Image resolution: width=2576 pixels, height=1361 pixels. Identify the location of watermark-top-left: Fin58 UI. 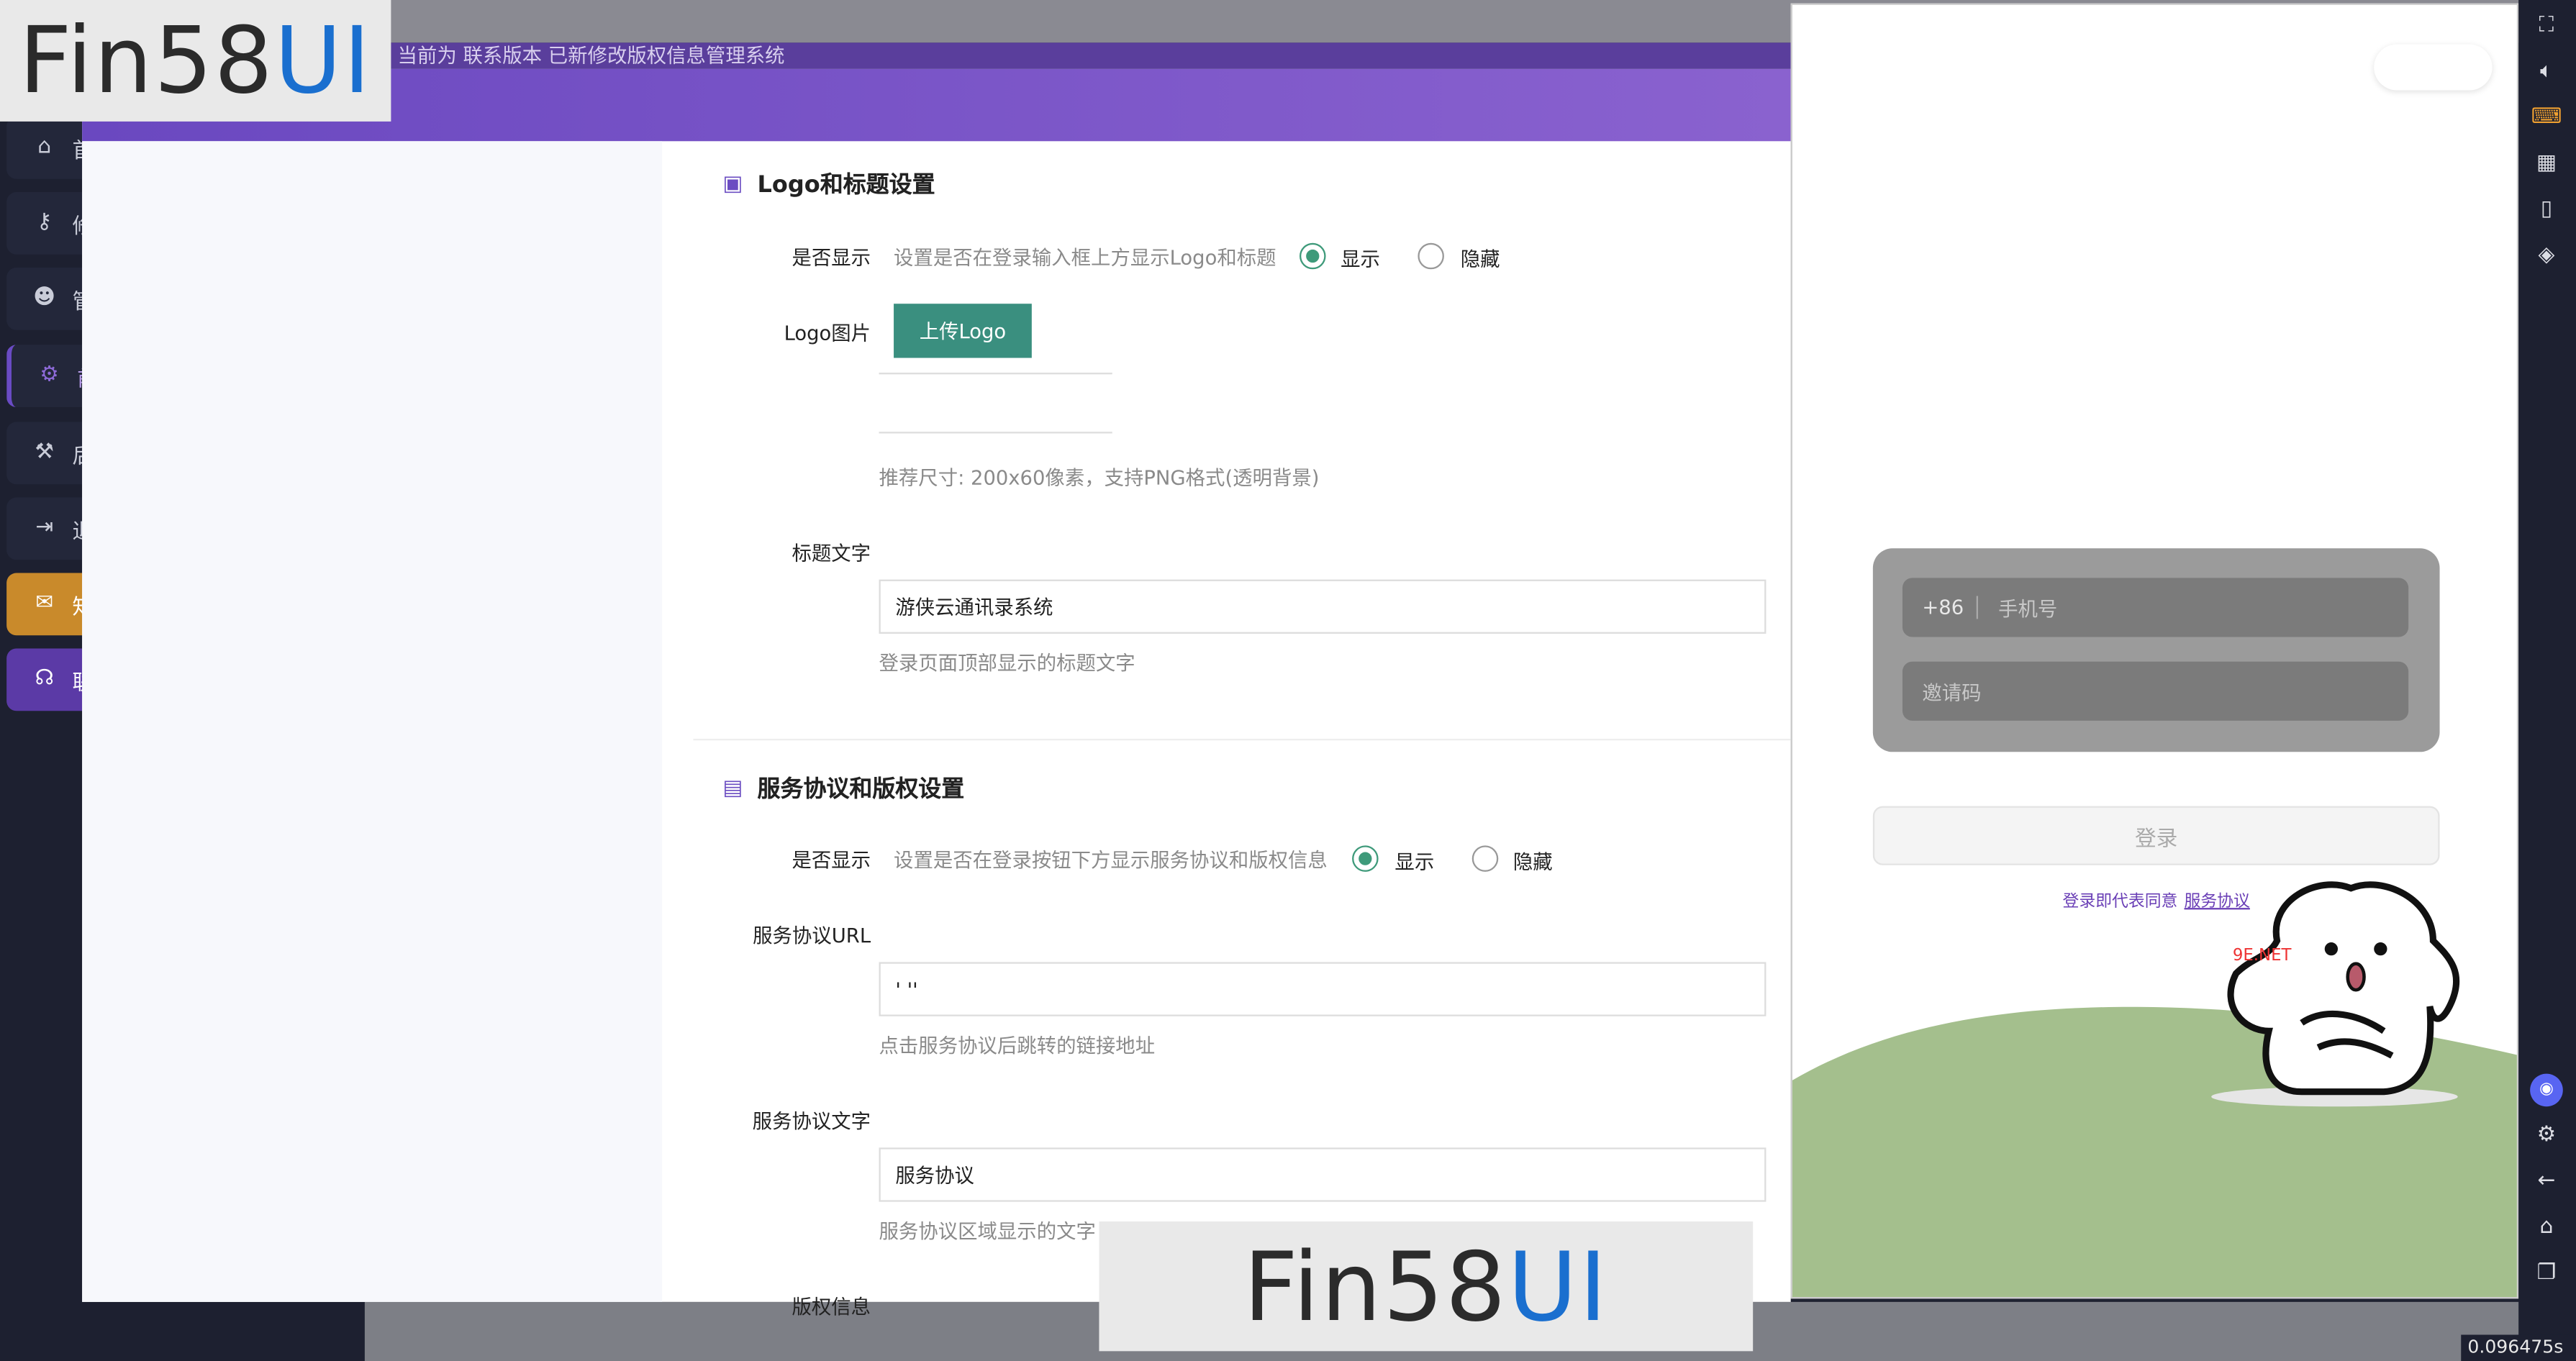
(195, 61).